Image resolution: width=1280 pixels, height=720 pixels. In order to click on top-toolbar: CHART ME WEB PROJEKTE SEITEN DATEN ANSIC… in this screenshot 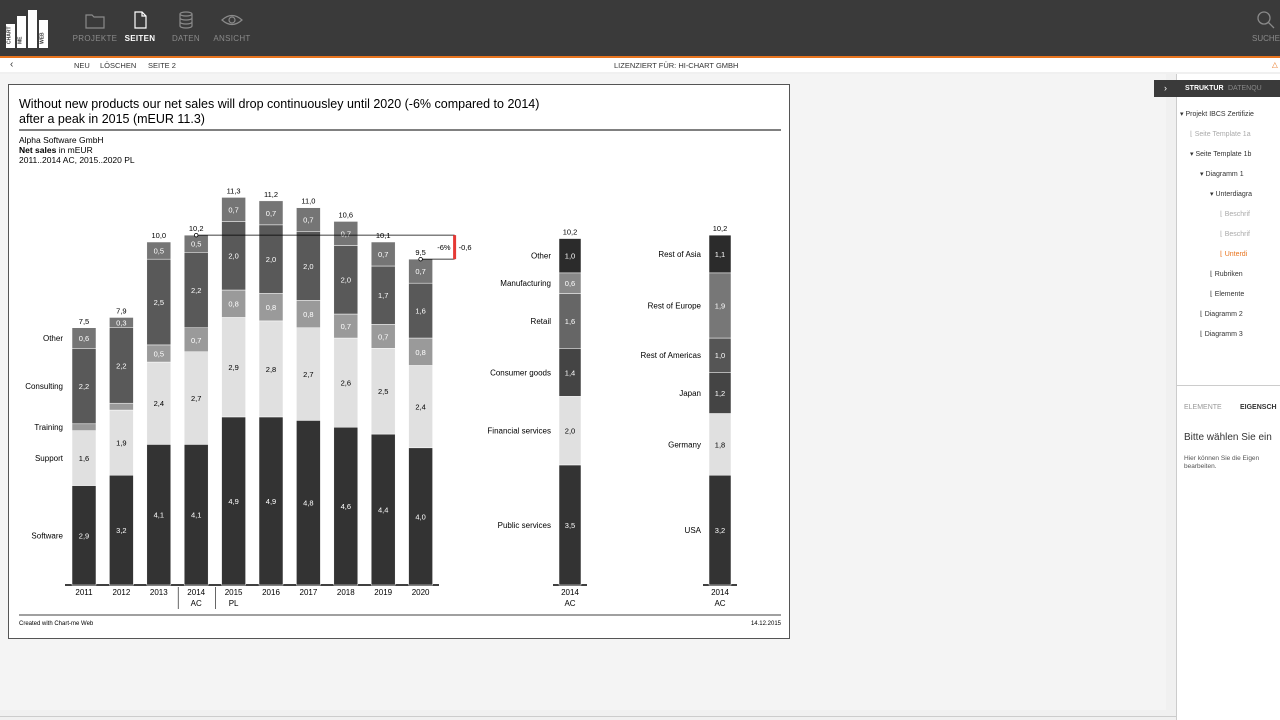, I will do `click(640, 28)`.